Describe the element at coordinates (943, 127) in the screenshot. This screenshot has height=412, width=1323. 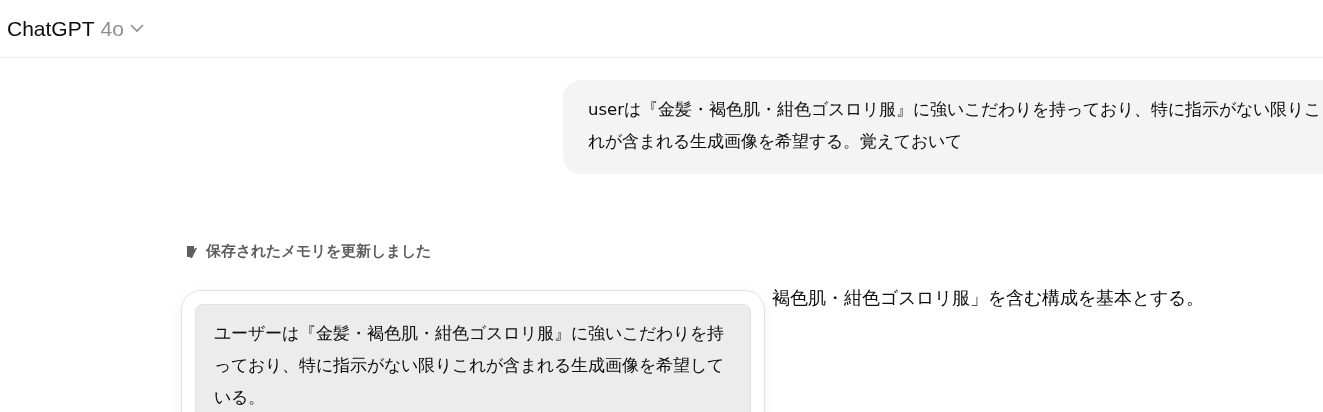
I see `user-message: userは『金髪・褐色肌・紺色ゴスロリ服』に強いこだわりを持っており、特に指示がない限りこれが含まれる生成画像を希望する。覚えておいて` at that location.